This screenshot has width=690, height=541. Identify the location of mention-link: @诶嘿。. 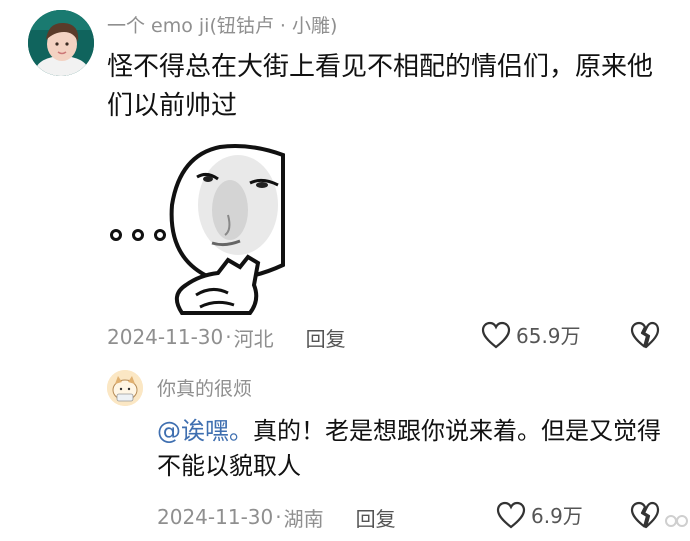
(205, 431).